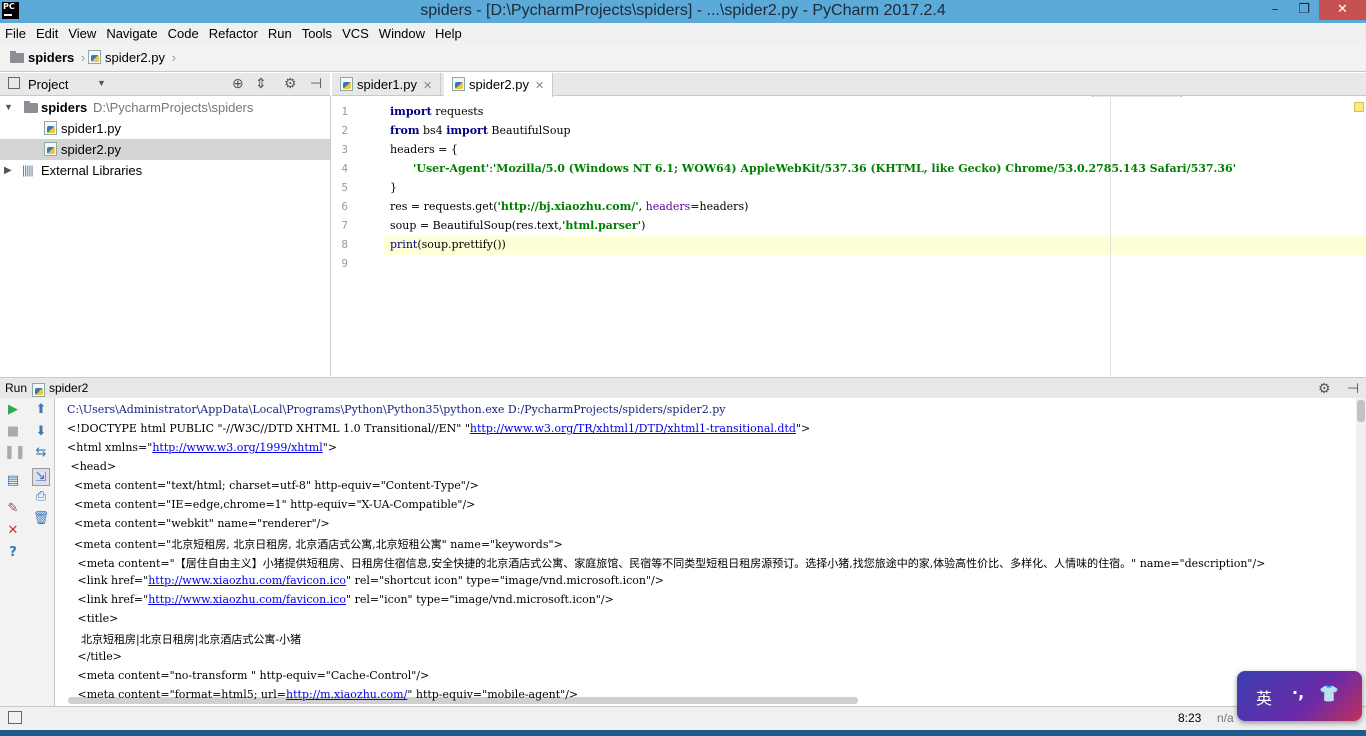 This screenshot has height=736, width=1366. Describe the element at coordinates (1225, 718) in the screenshot. I see `line-separator-status: n/a` at that location.